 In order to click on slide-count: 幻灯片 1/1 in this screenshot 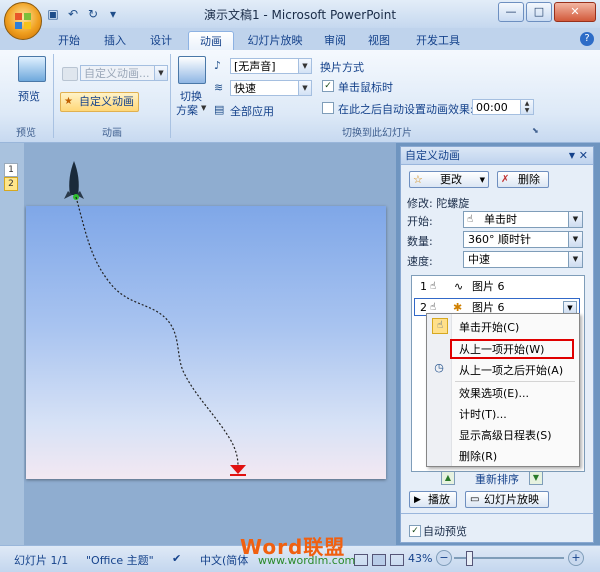, I will do `click(41, 560)`.